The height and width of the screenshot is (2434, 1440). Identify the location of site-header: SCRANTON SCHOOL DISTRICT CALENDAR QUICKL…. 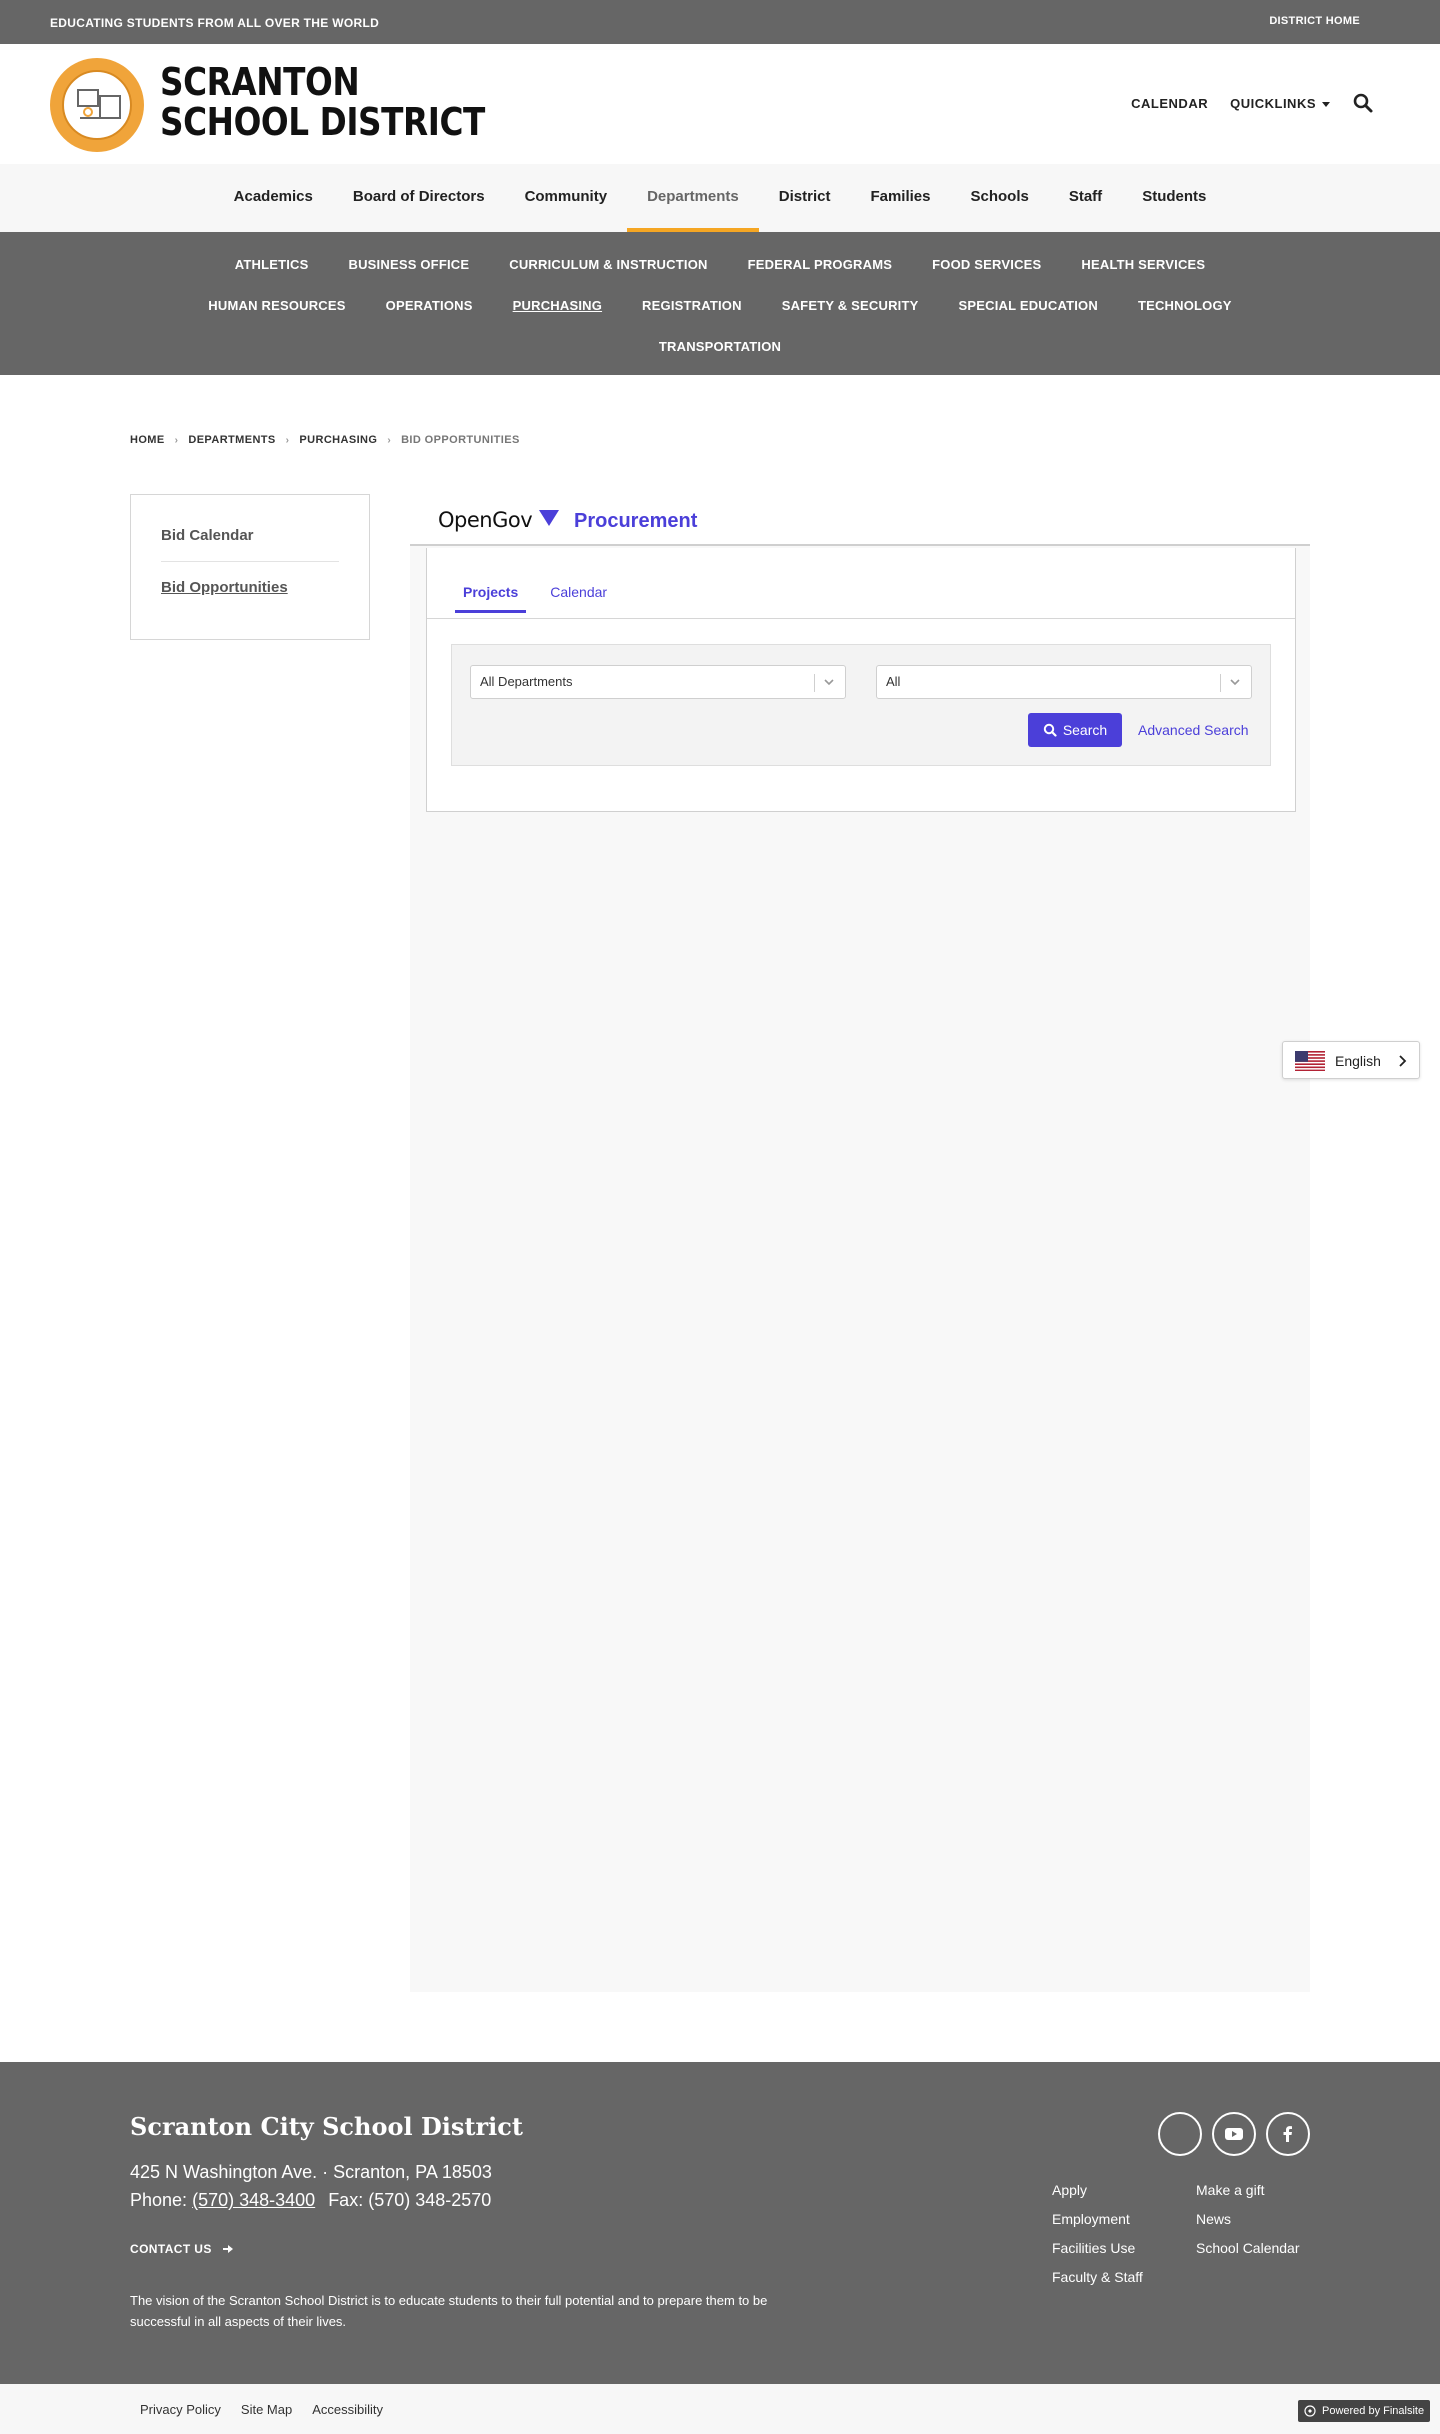
(720, 104).